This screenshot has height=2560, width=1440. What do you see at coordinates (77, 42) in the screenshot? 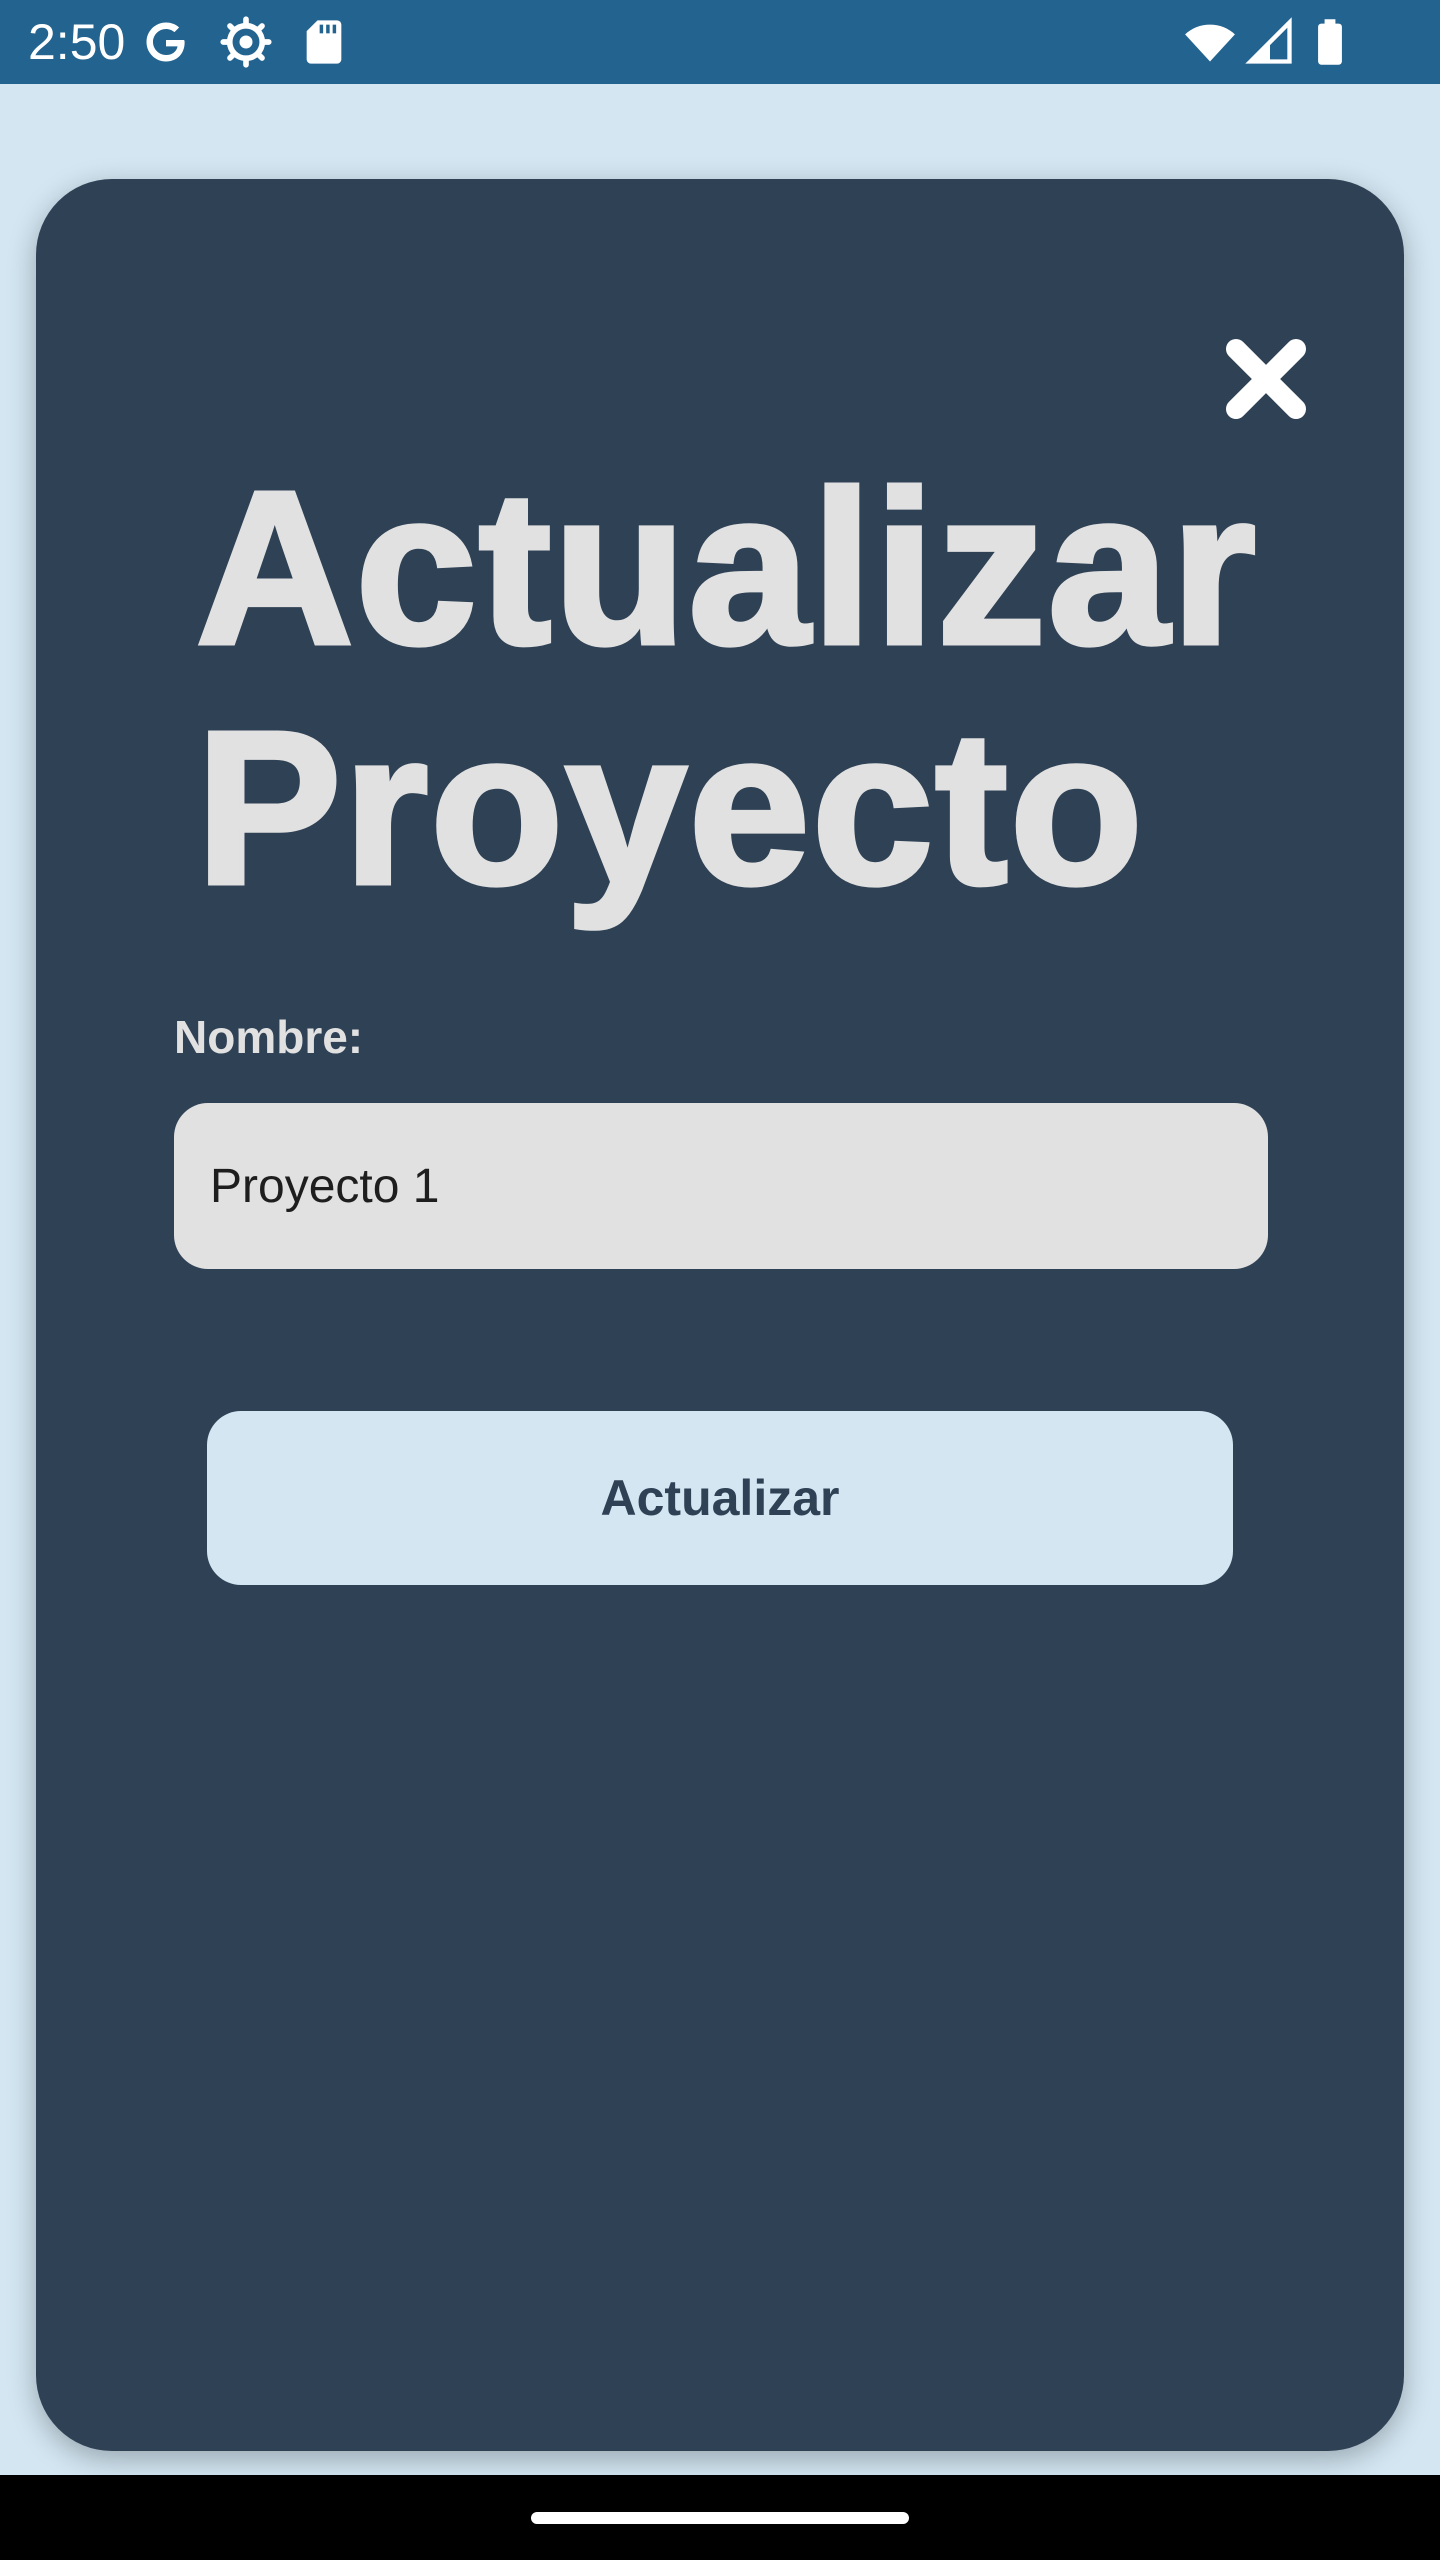
I see `status-time: 2:50` at bounding box center [77, 42].